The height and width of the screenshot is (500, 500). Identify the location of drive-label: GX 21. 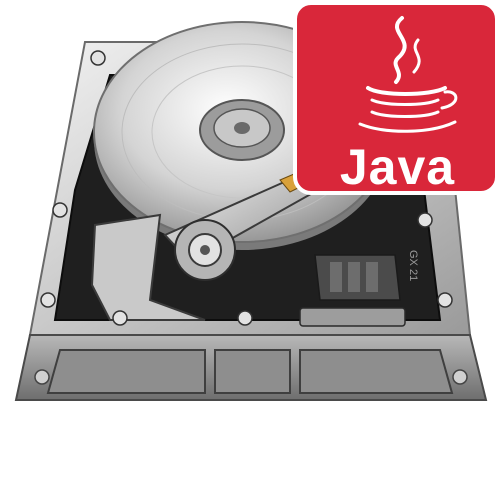
(413, 265).